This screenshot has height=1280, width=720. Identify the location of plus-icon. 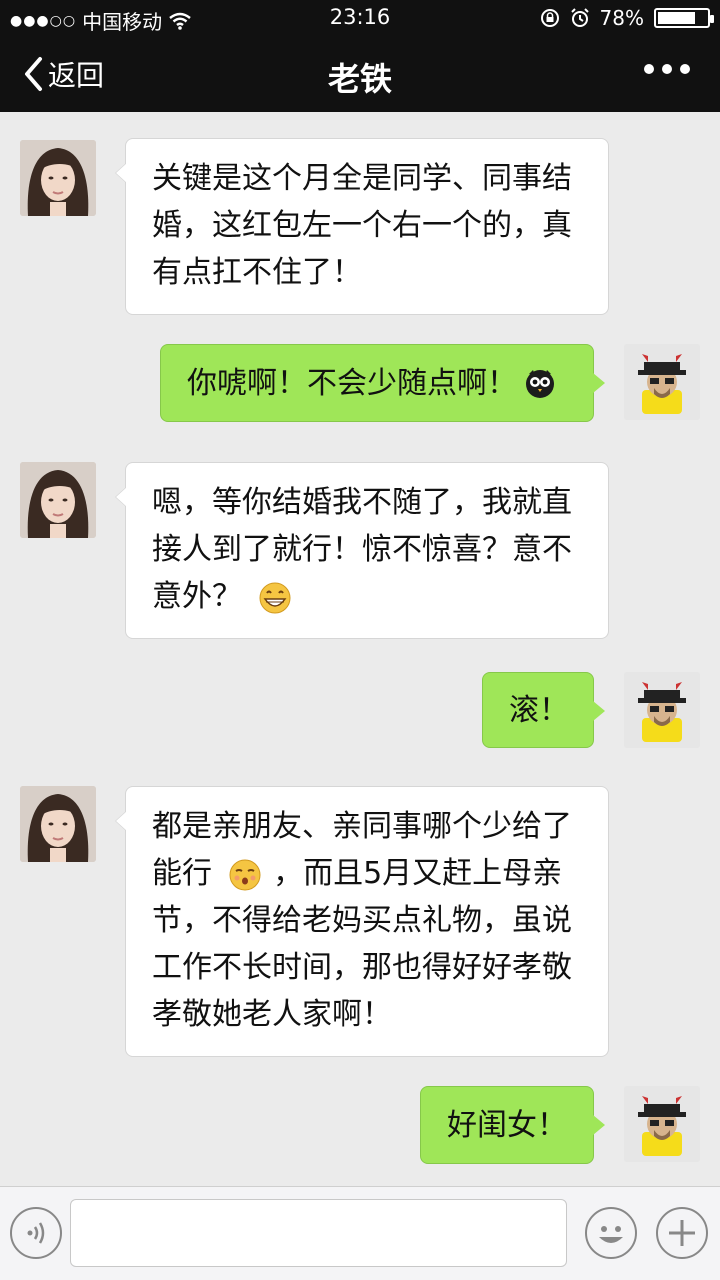
(682, 1233).